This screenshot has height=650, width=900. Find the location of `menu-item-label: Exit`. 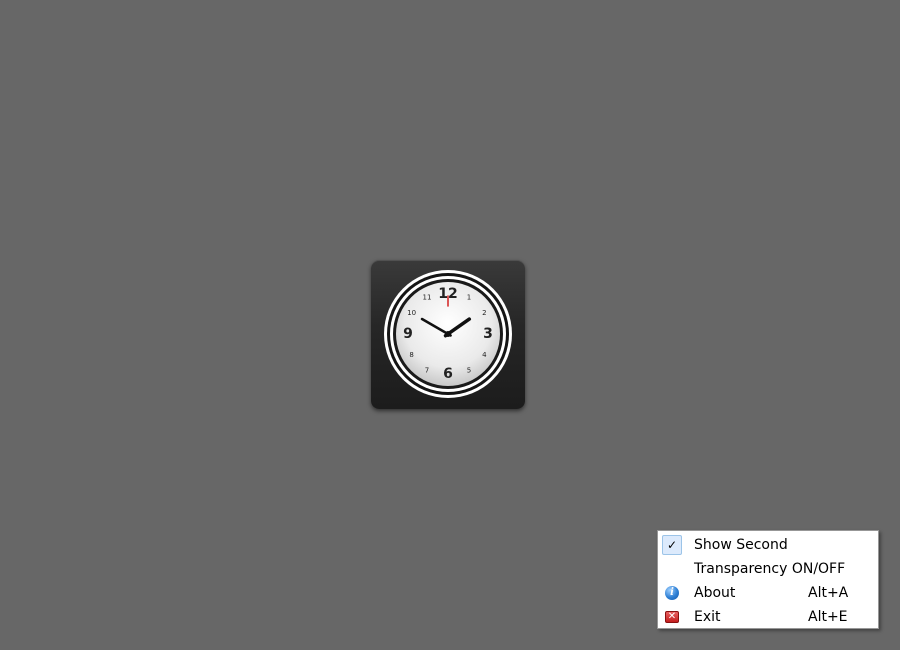

menu-item-label: Exit is located at coordinates (707, 617).